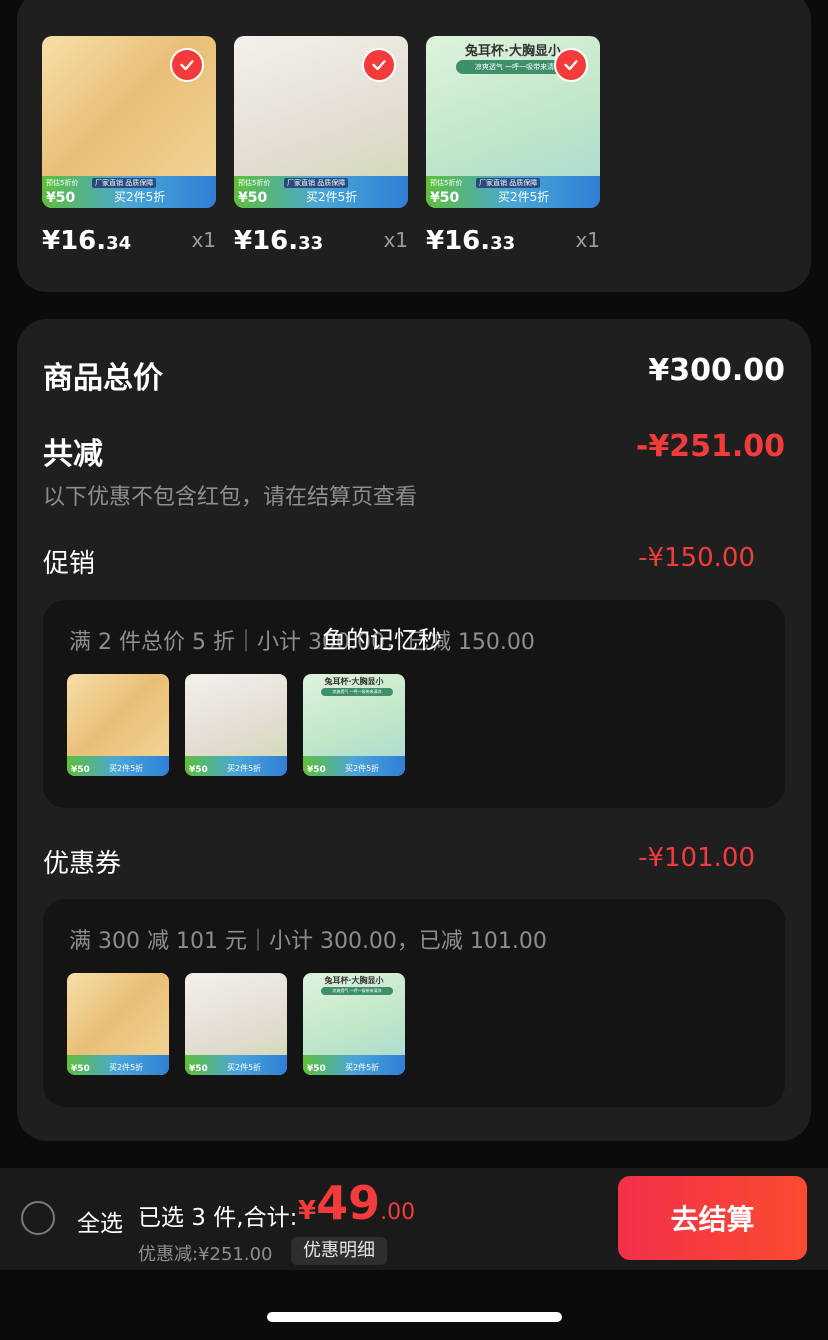 The width and height of the screenshot is (828, 1340). Describe the element at coordinates (69, 564) in the screenshot. I see `promo-label: 促销` at that location.